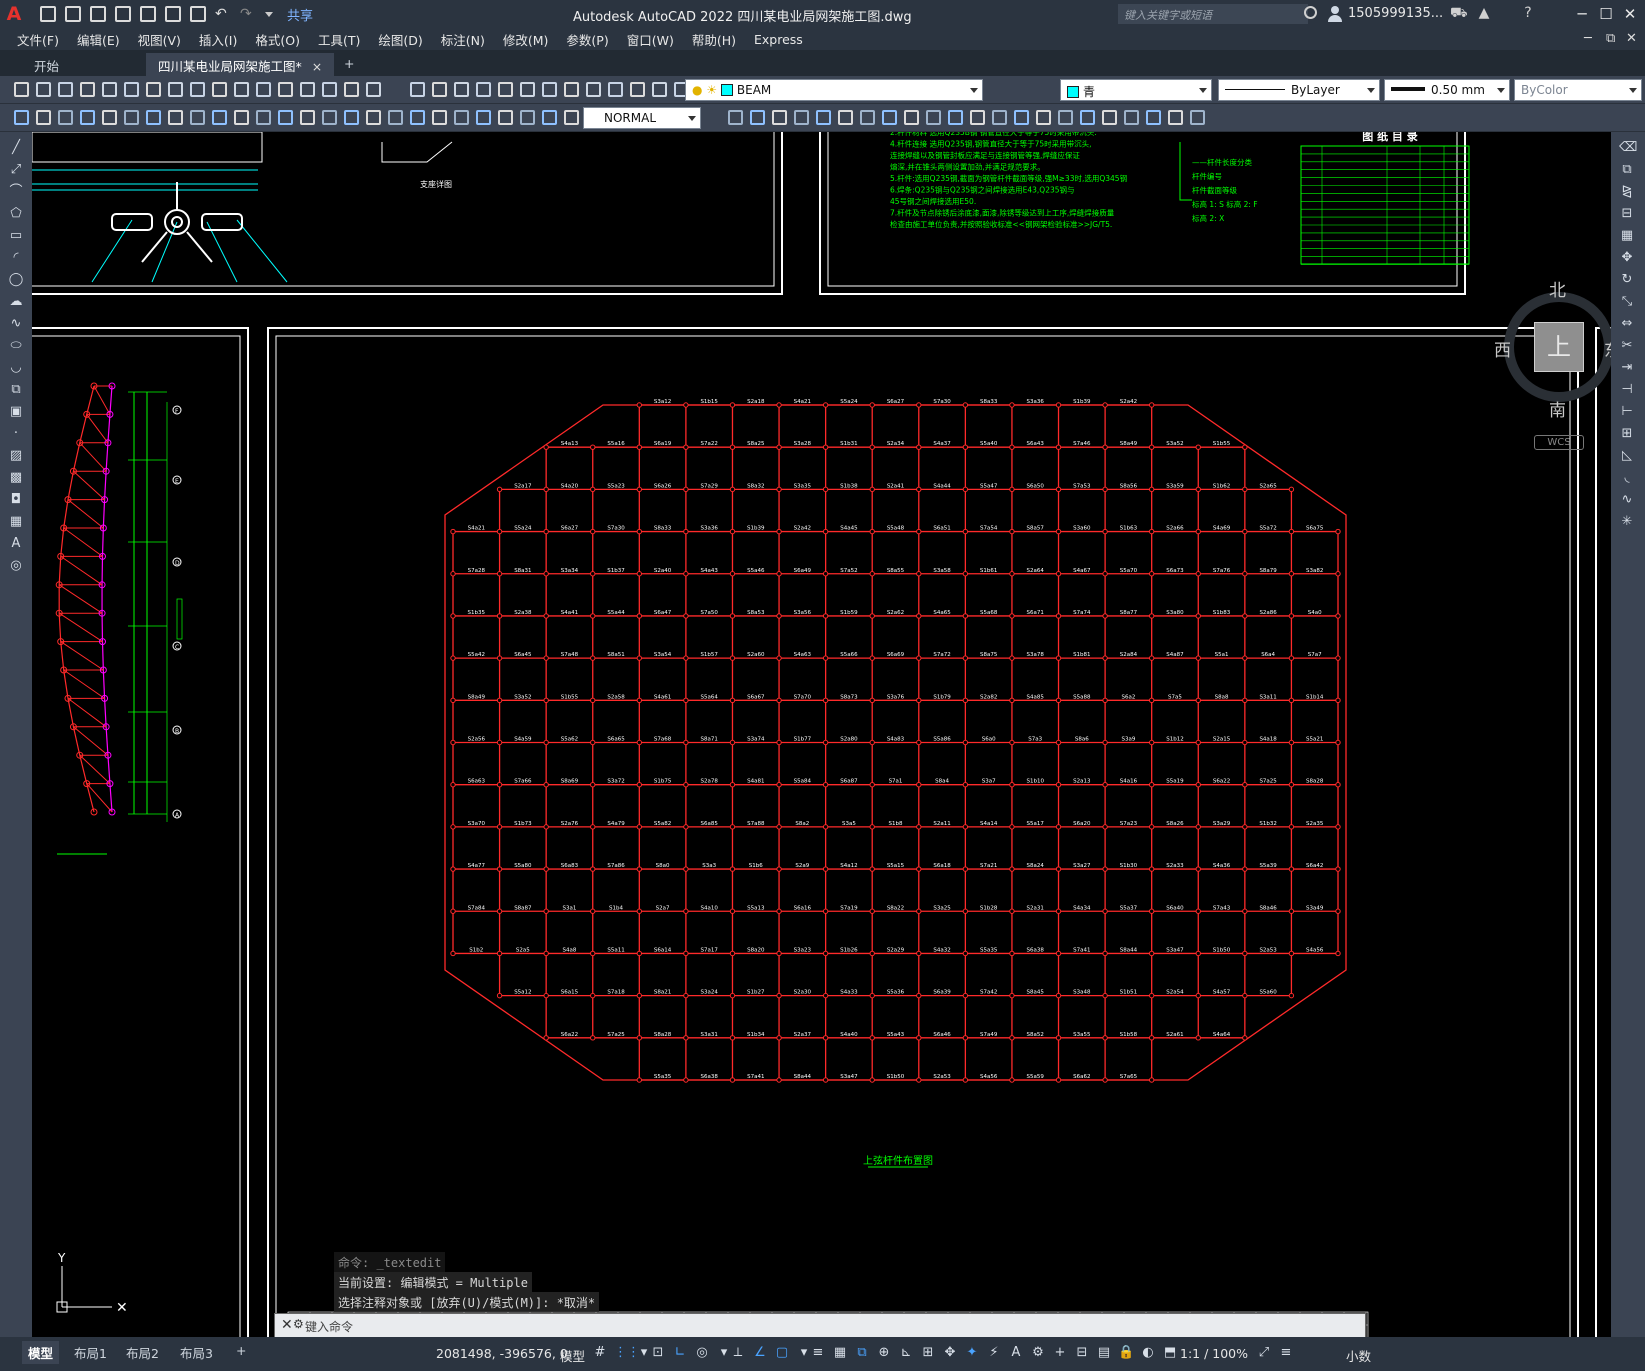  I want to click on continue-icon, so click(955, 117).